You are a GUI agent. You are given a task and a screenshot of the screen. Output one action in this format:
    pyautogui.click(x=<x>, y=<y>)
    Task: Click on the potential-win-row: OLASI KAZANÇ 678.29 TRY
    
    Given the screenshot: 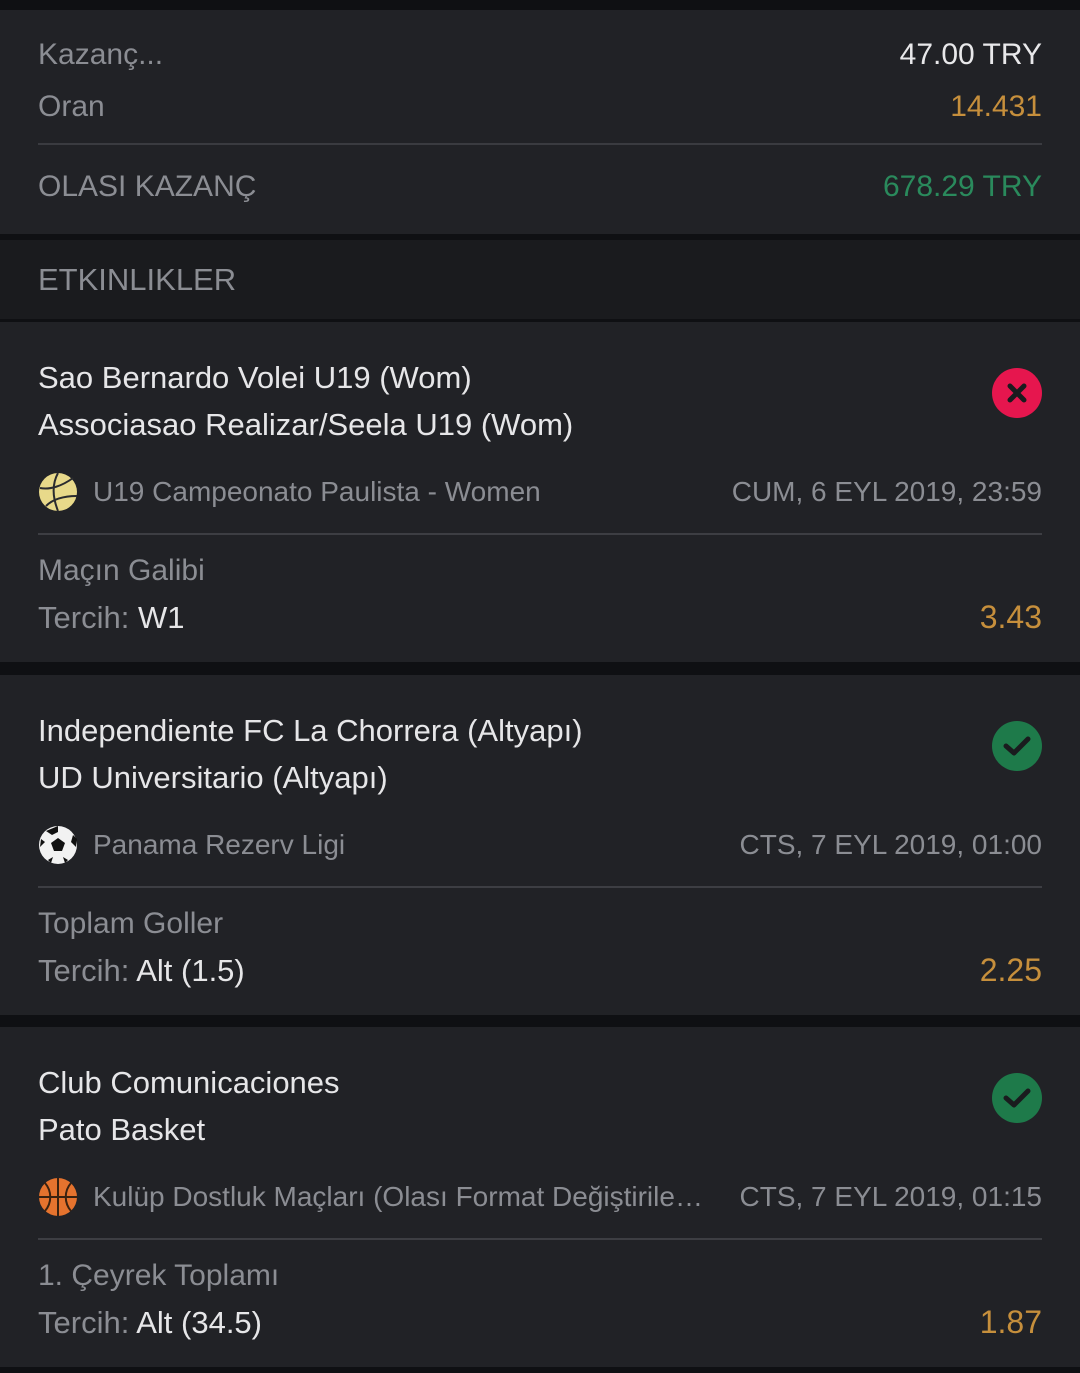 What is the action you would take?
    pyautogui.click(x=540, y=187)
    